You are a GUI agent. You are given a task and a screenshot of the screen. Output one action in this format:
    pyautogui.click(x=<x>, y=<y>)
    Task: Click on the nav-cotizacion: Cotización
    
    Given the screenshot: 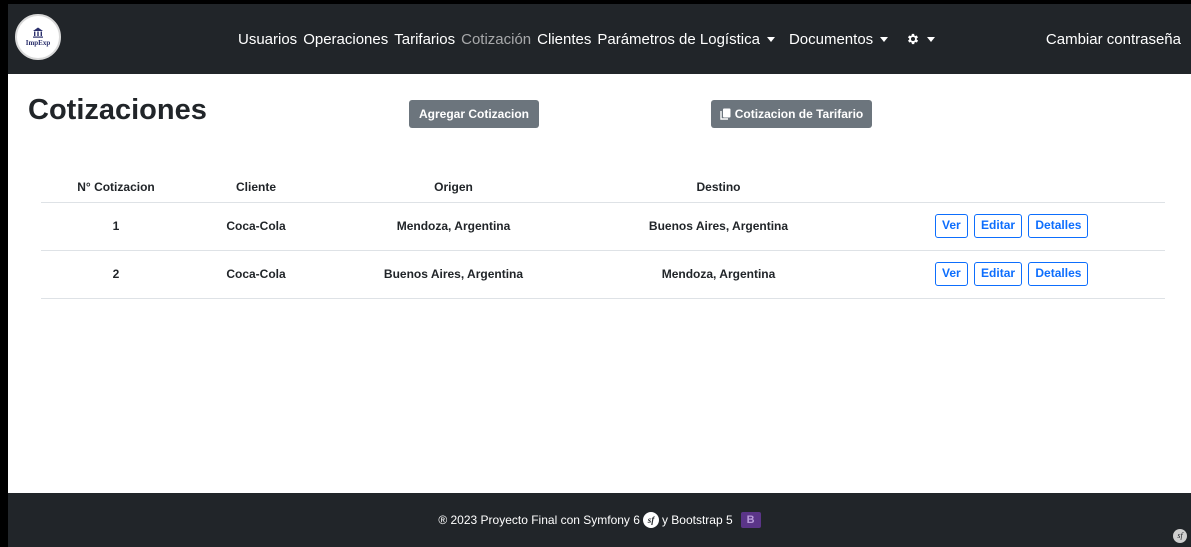 What is the action you would take?
    pyautogui.click(x=496, y=39)
    